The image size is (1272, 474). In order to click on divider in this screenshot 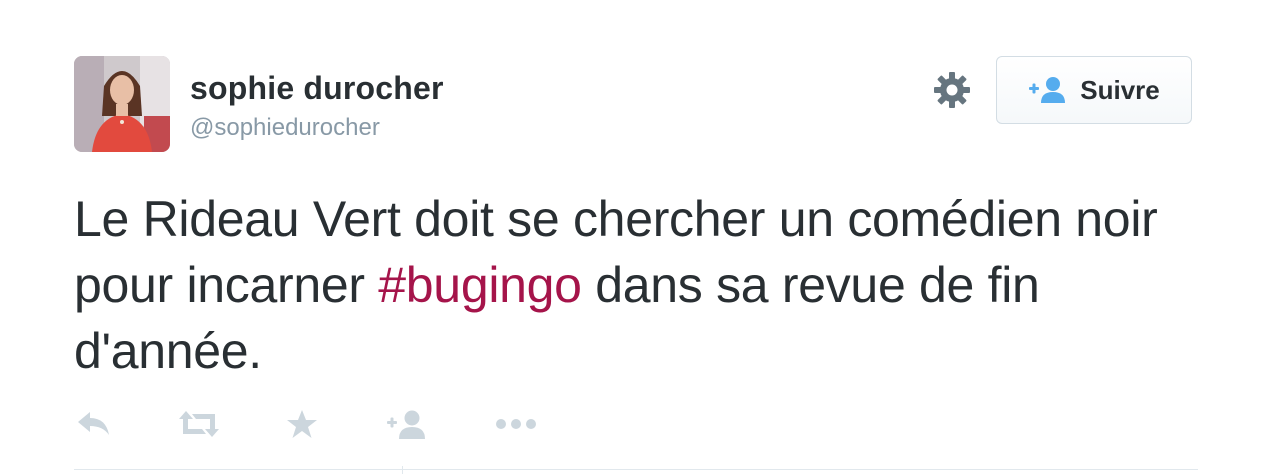, I will do `click(636, 469)`.